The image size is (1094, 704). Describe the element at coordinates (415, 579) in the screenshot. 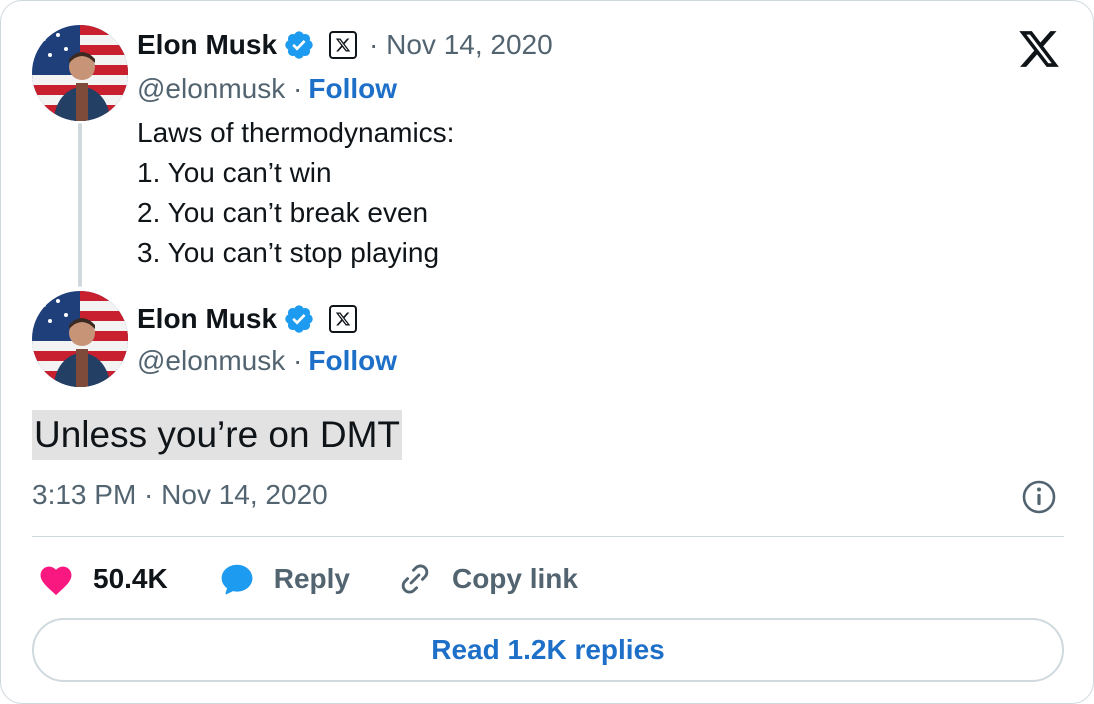

I see `link-icon` at that location.